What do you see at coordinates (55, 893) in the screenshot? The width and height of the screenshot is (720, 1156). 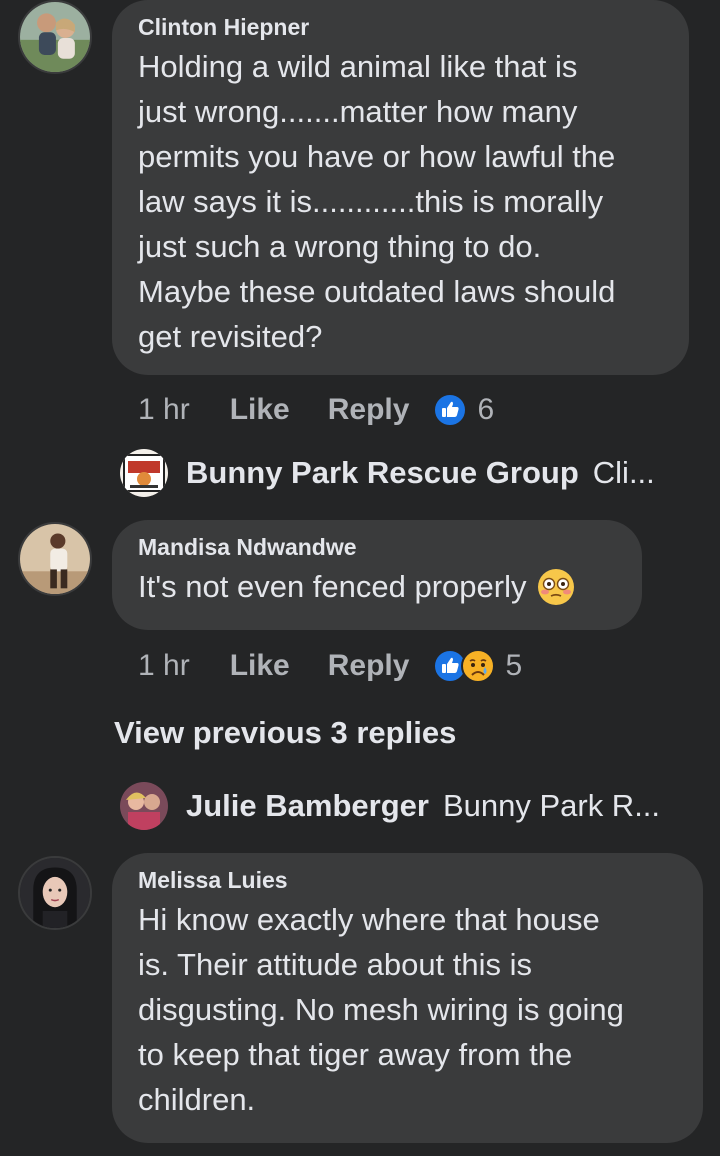 I see `avatar-melissa-luies` at bounding box center [55, 893].